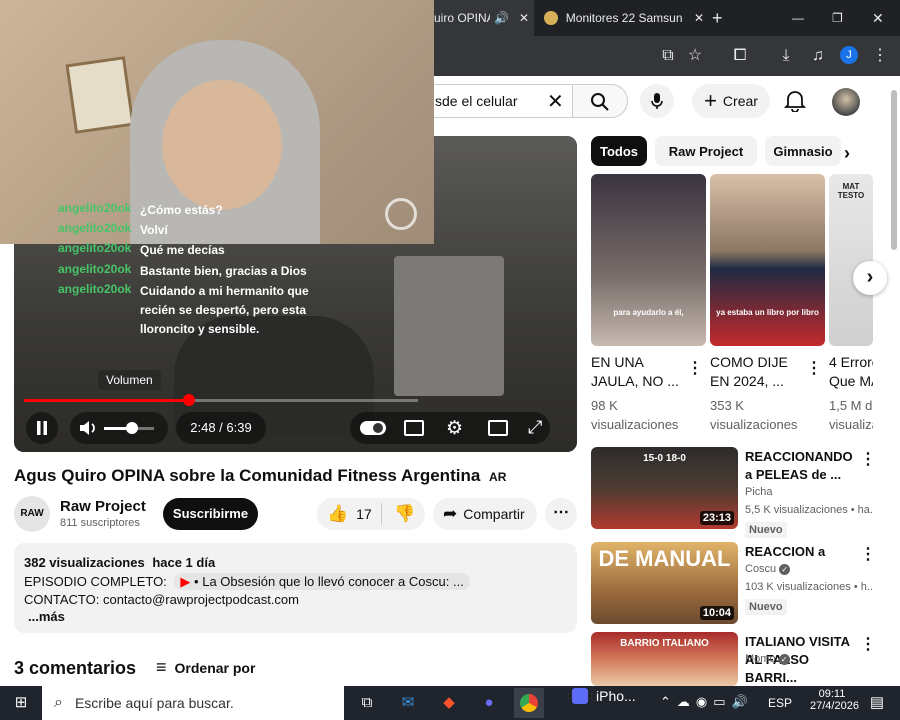 Image resolution: width=900 pixels, height=720 pixels. What do you see at coordinates (367, 703) in the screenshot?
I see `task-view-icon: ⧉` at bounding box center [367, 703].